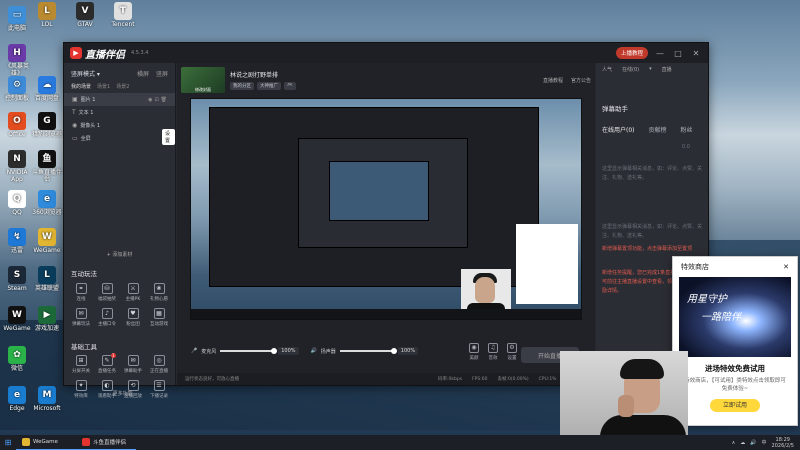 The image size is (800, 450). I want to click on feature-item: ✉ 弹幕玩法, so click(81, 317).